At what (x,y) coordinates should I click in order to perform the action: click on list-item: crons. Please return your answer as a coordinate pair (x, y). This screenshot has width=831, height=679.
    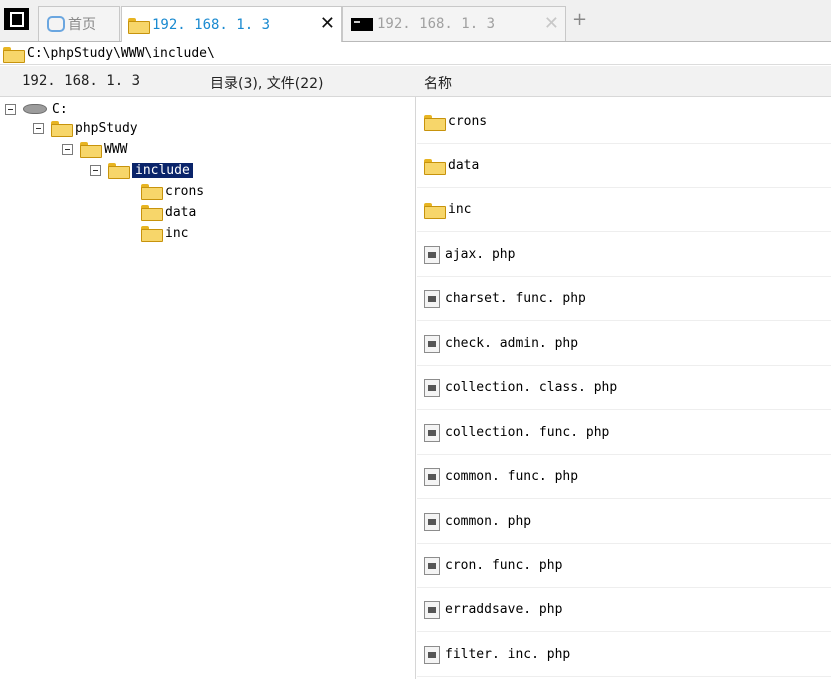
    Looking at the image, I should click on (624, 122).